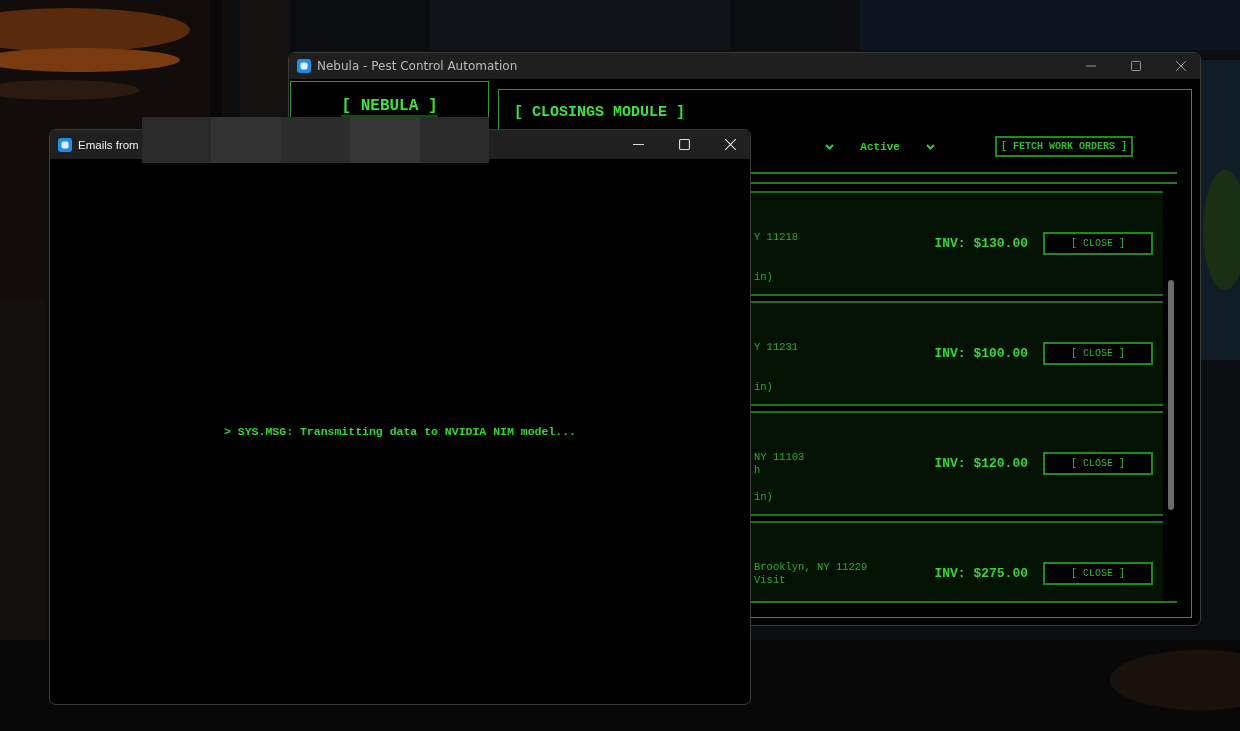 The image size is (1240, 731). I want to click on status-filter: Active, so click(880, 146).